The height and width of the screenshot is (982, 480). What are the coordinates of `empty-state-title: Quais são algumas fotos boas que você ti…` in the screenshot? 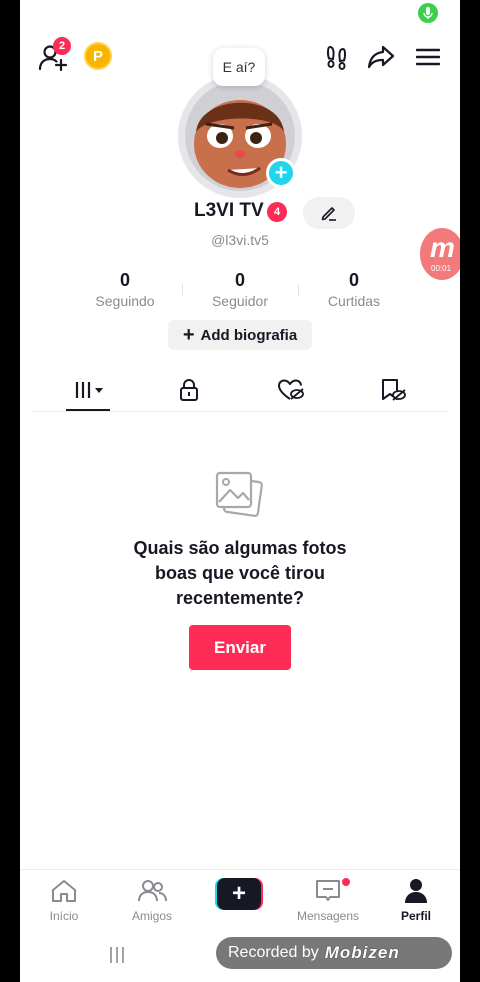 It's located at (240, 573).